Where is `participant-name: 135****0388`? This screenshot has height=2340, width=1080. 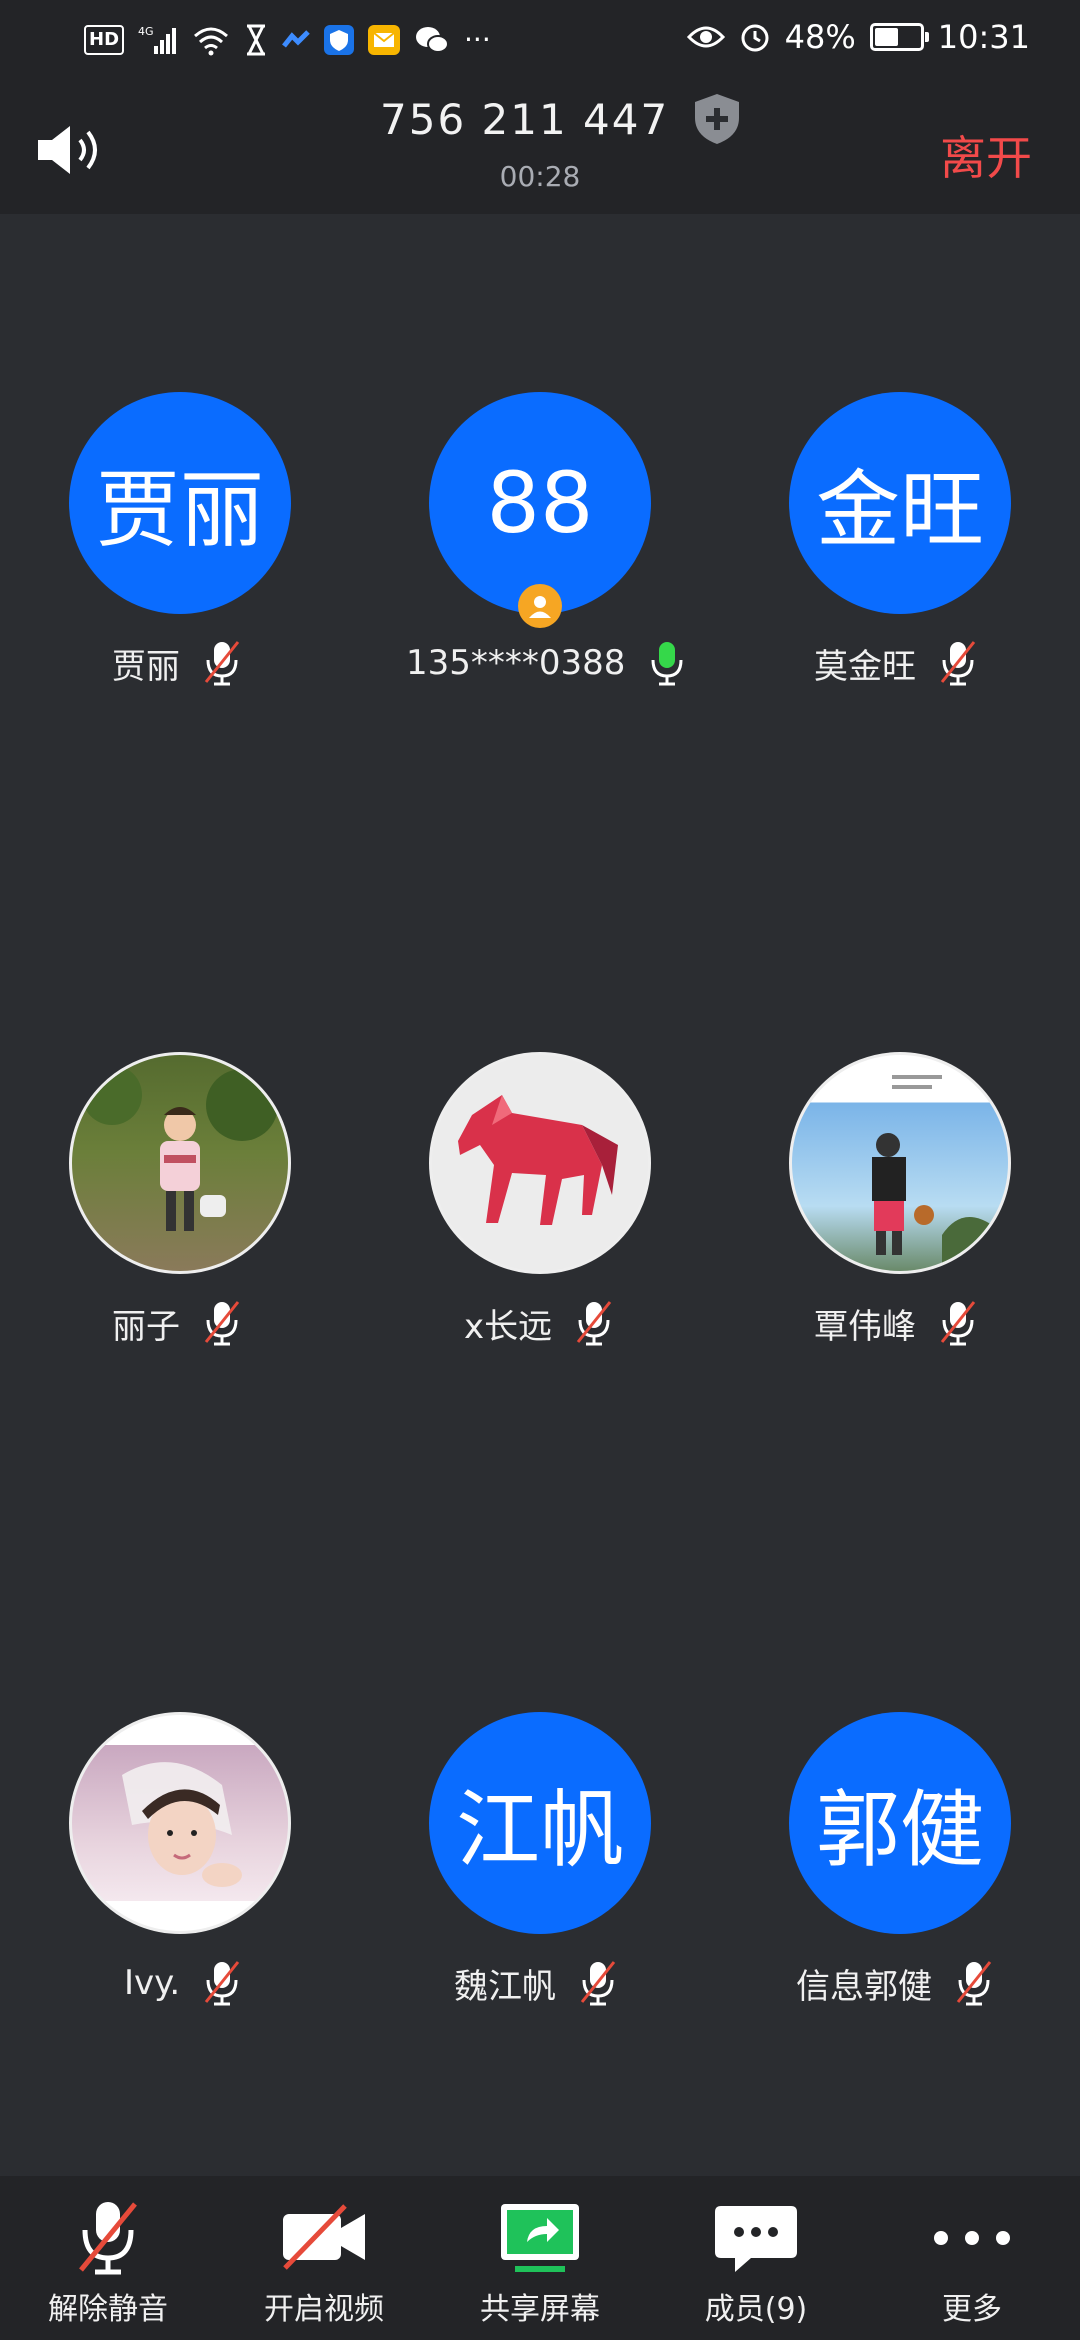
participant-name: 135****0388 is located at coordinates (516, 663).